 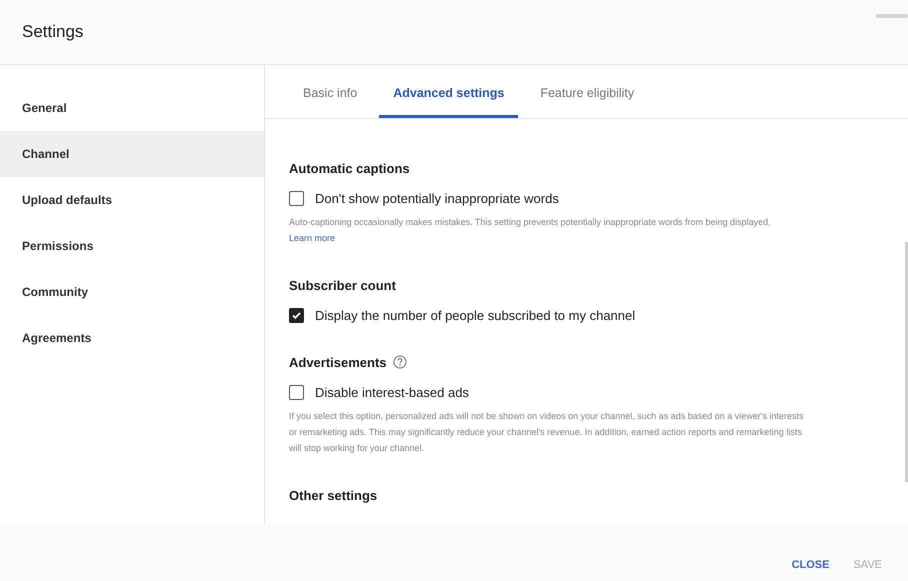 What do you see at coordinates (811, 565) in the screenshot?
I see `close-button: CLOSE` at bounding box center [811, 565].